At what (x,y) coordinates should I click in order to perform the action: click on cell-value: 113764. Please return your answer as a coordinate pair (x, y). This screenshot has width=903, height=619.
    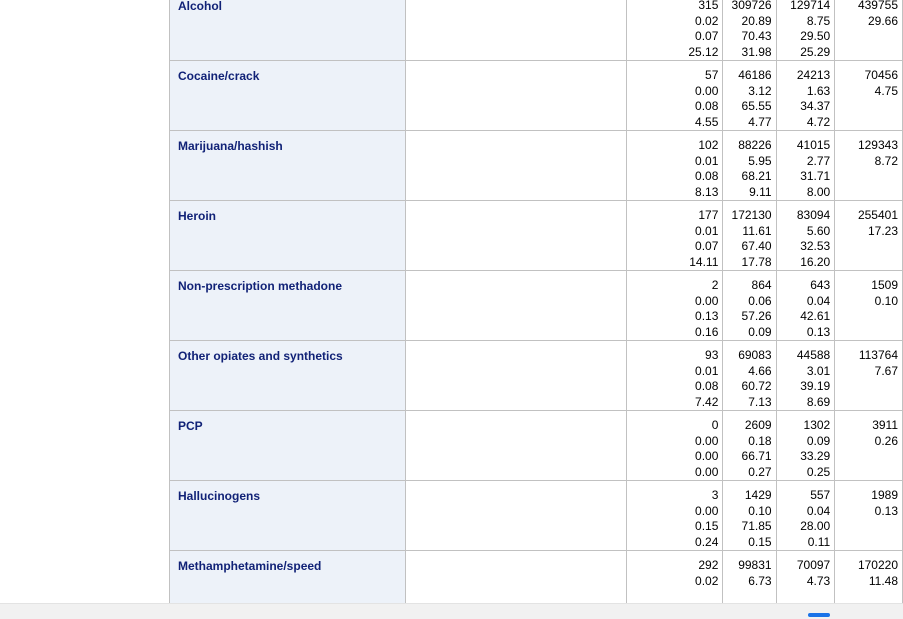
    Looking at the image, I should click on (878, 355).